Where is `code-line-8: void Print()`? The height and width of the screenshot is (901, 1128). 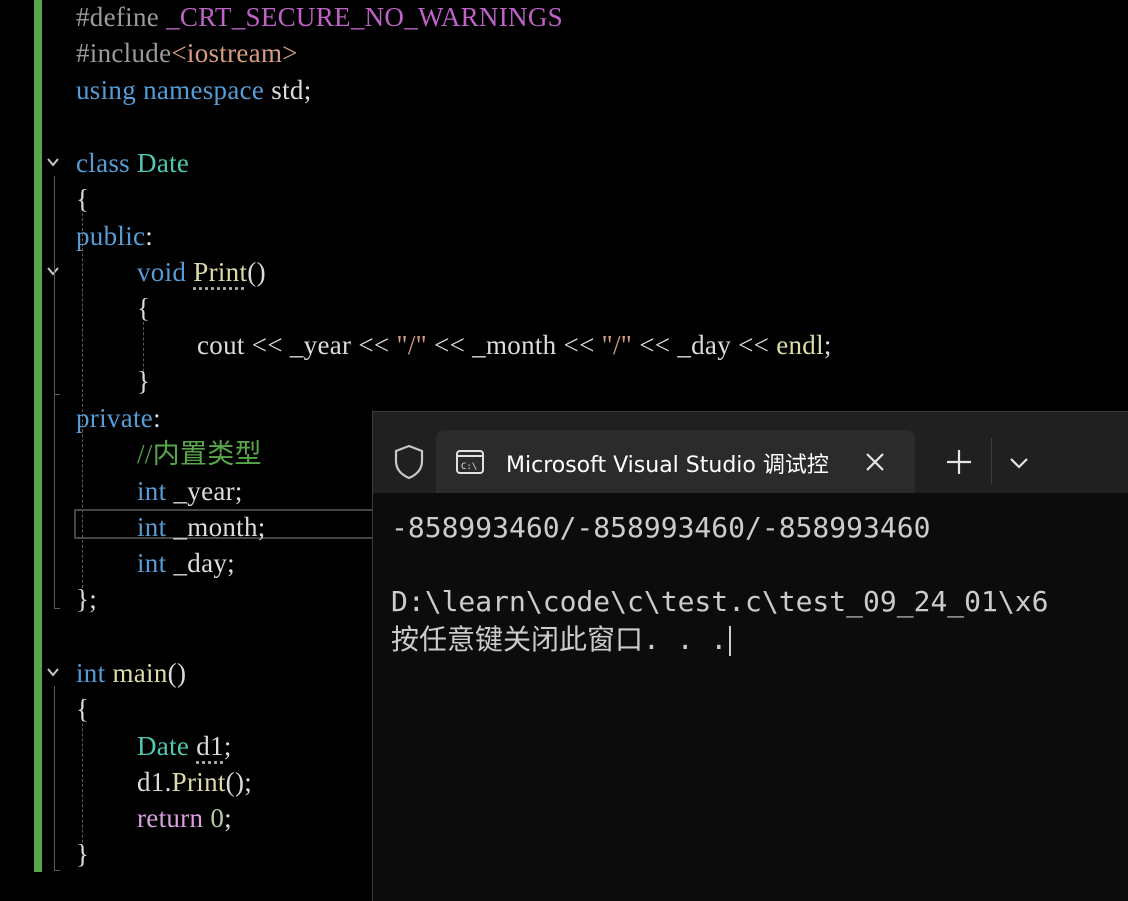 code-line-8: void Print() is located at coordinates (201, 272).